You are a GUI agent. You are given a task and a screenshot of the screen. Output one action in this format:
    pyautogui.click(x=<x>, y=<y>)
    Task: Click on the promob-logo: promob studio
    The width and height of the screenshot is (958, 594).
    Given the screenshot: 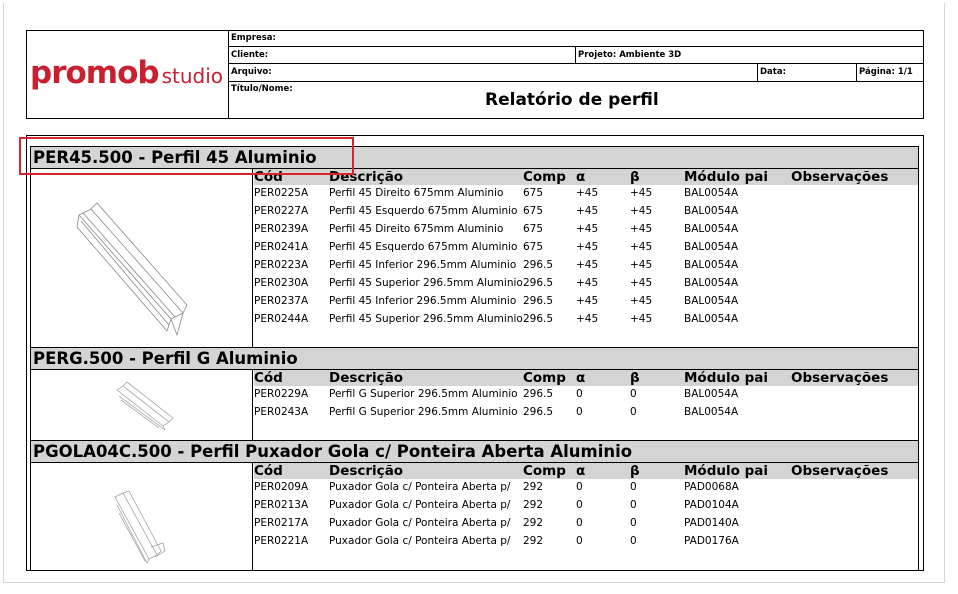 What is the action you would take?
    pyautogui.click(x=126, y=75)
    